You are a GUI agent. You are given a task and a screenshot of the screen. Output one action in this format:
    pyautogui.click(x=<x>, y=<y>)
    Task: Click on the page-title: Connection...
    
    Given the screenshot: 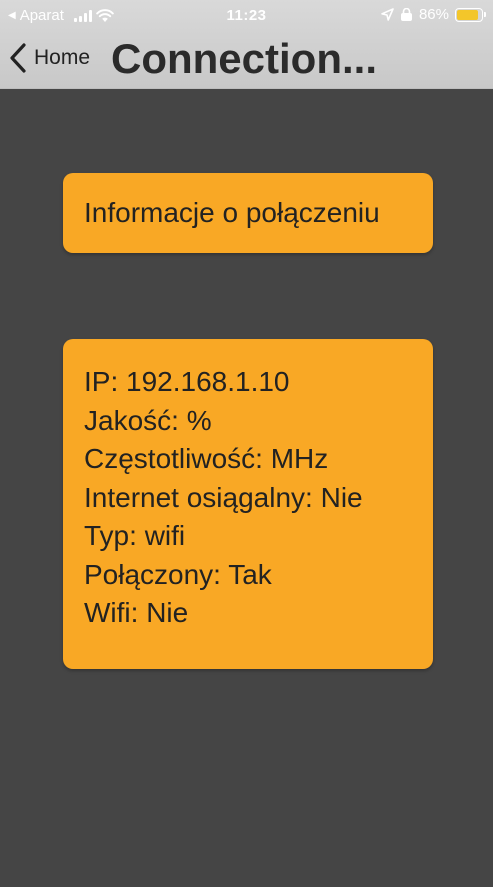 What is the action you would take?
    pyautogui.click(x=244, y=58)
    